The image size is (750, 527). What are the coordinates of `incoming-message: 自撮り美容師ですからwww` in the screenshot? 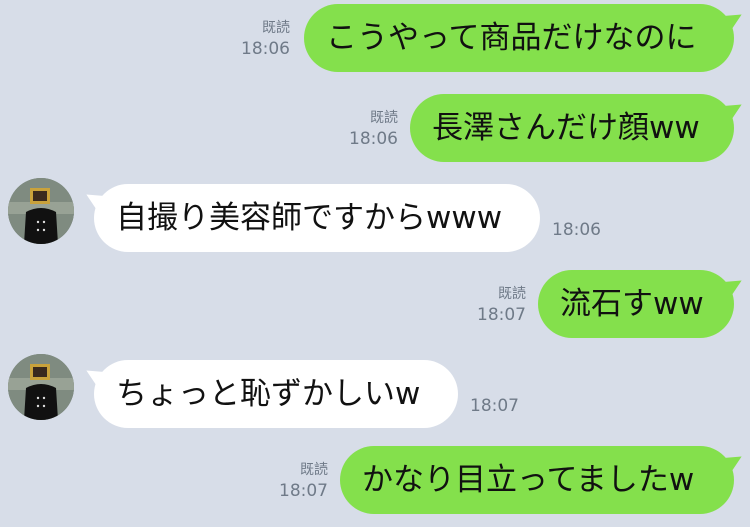 It's located at (317, 218).